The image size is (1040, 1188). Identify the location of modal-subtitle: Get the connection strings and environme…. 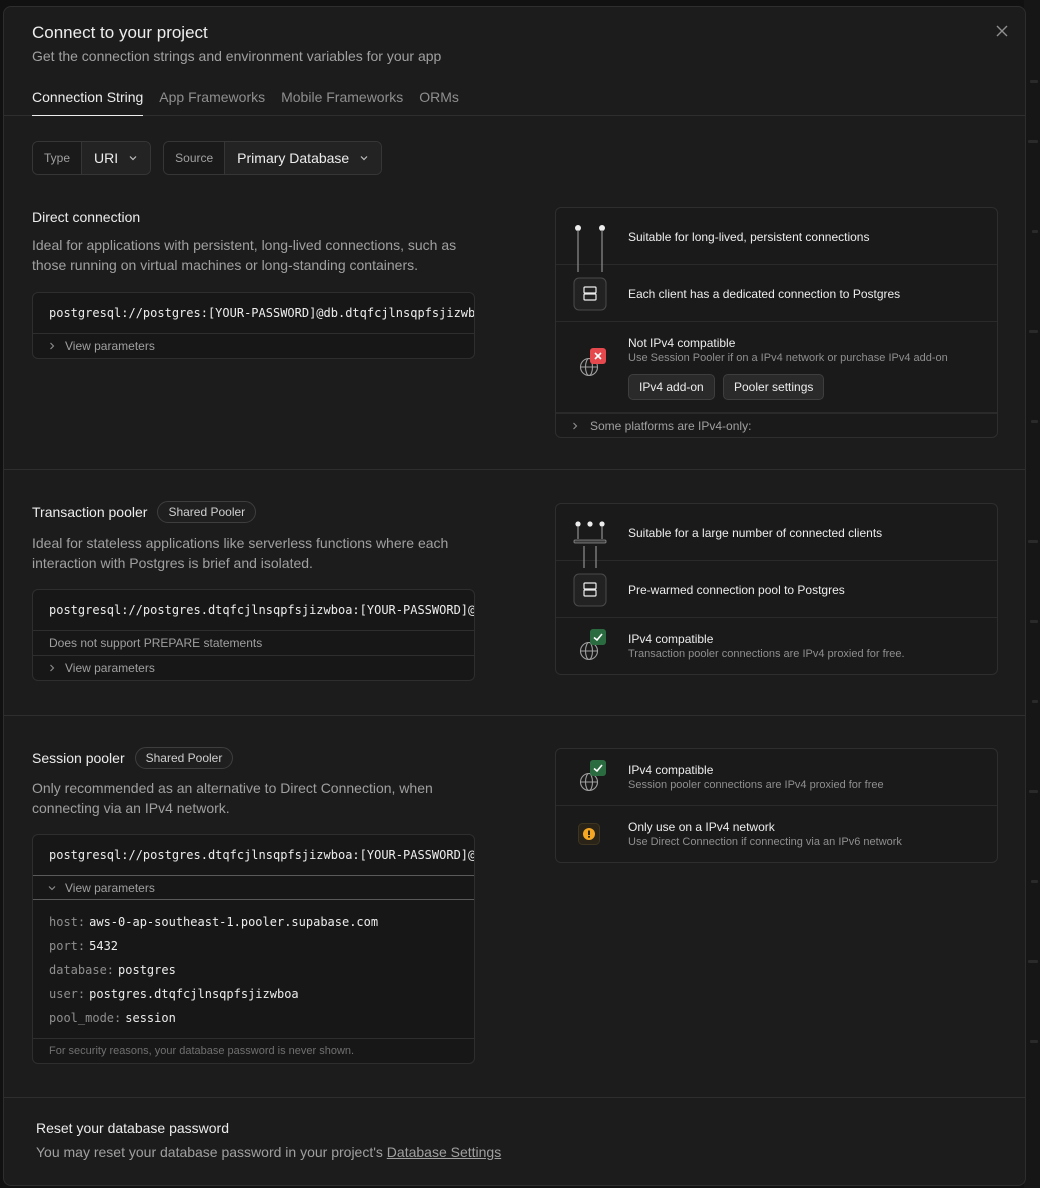
(237, 56).